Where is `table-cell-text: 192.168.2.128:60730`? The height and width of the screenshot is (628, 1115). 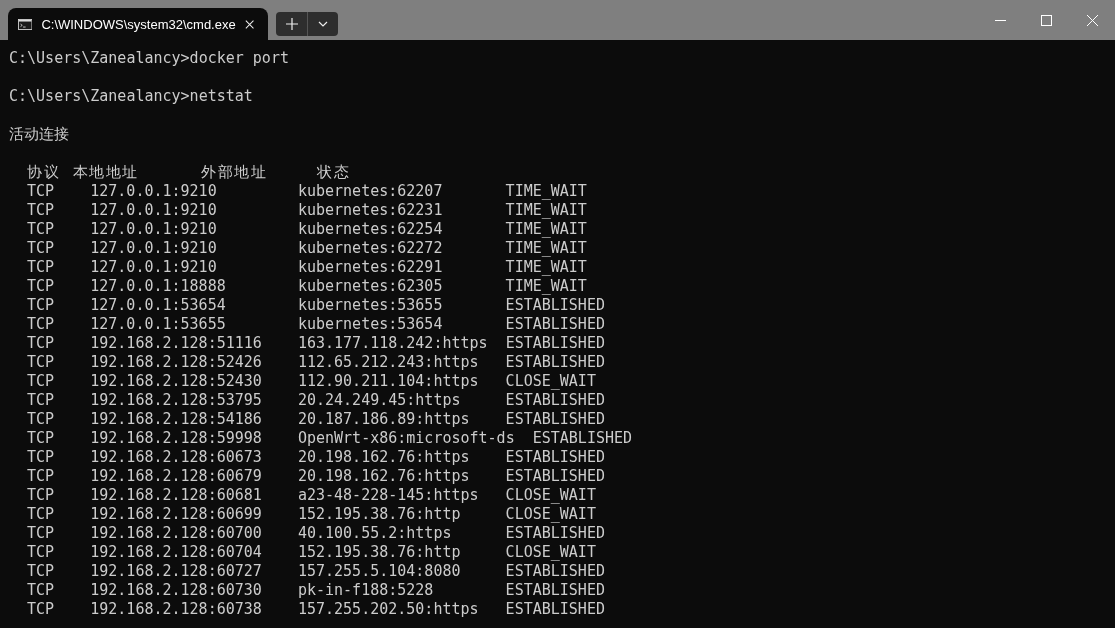
table-cell-text: 192.168.2.128:60730 is located at coordinates (176, 590).